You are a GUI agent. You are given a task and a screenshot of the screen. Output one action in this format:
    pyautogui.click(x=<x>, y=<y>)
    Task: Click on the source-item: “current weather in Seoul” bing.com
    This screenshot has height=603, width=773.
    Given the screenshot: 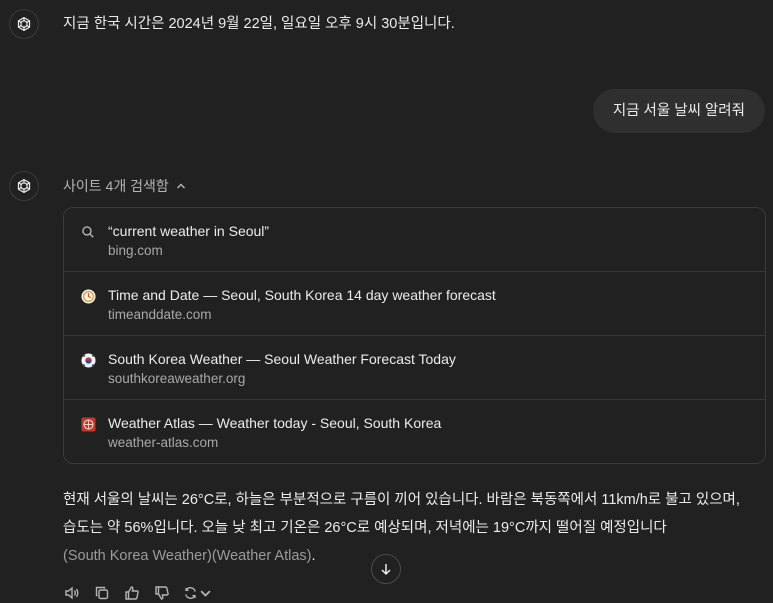 What is the action you would take?
    pyautogui.click(x=414, y=240)
    